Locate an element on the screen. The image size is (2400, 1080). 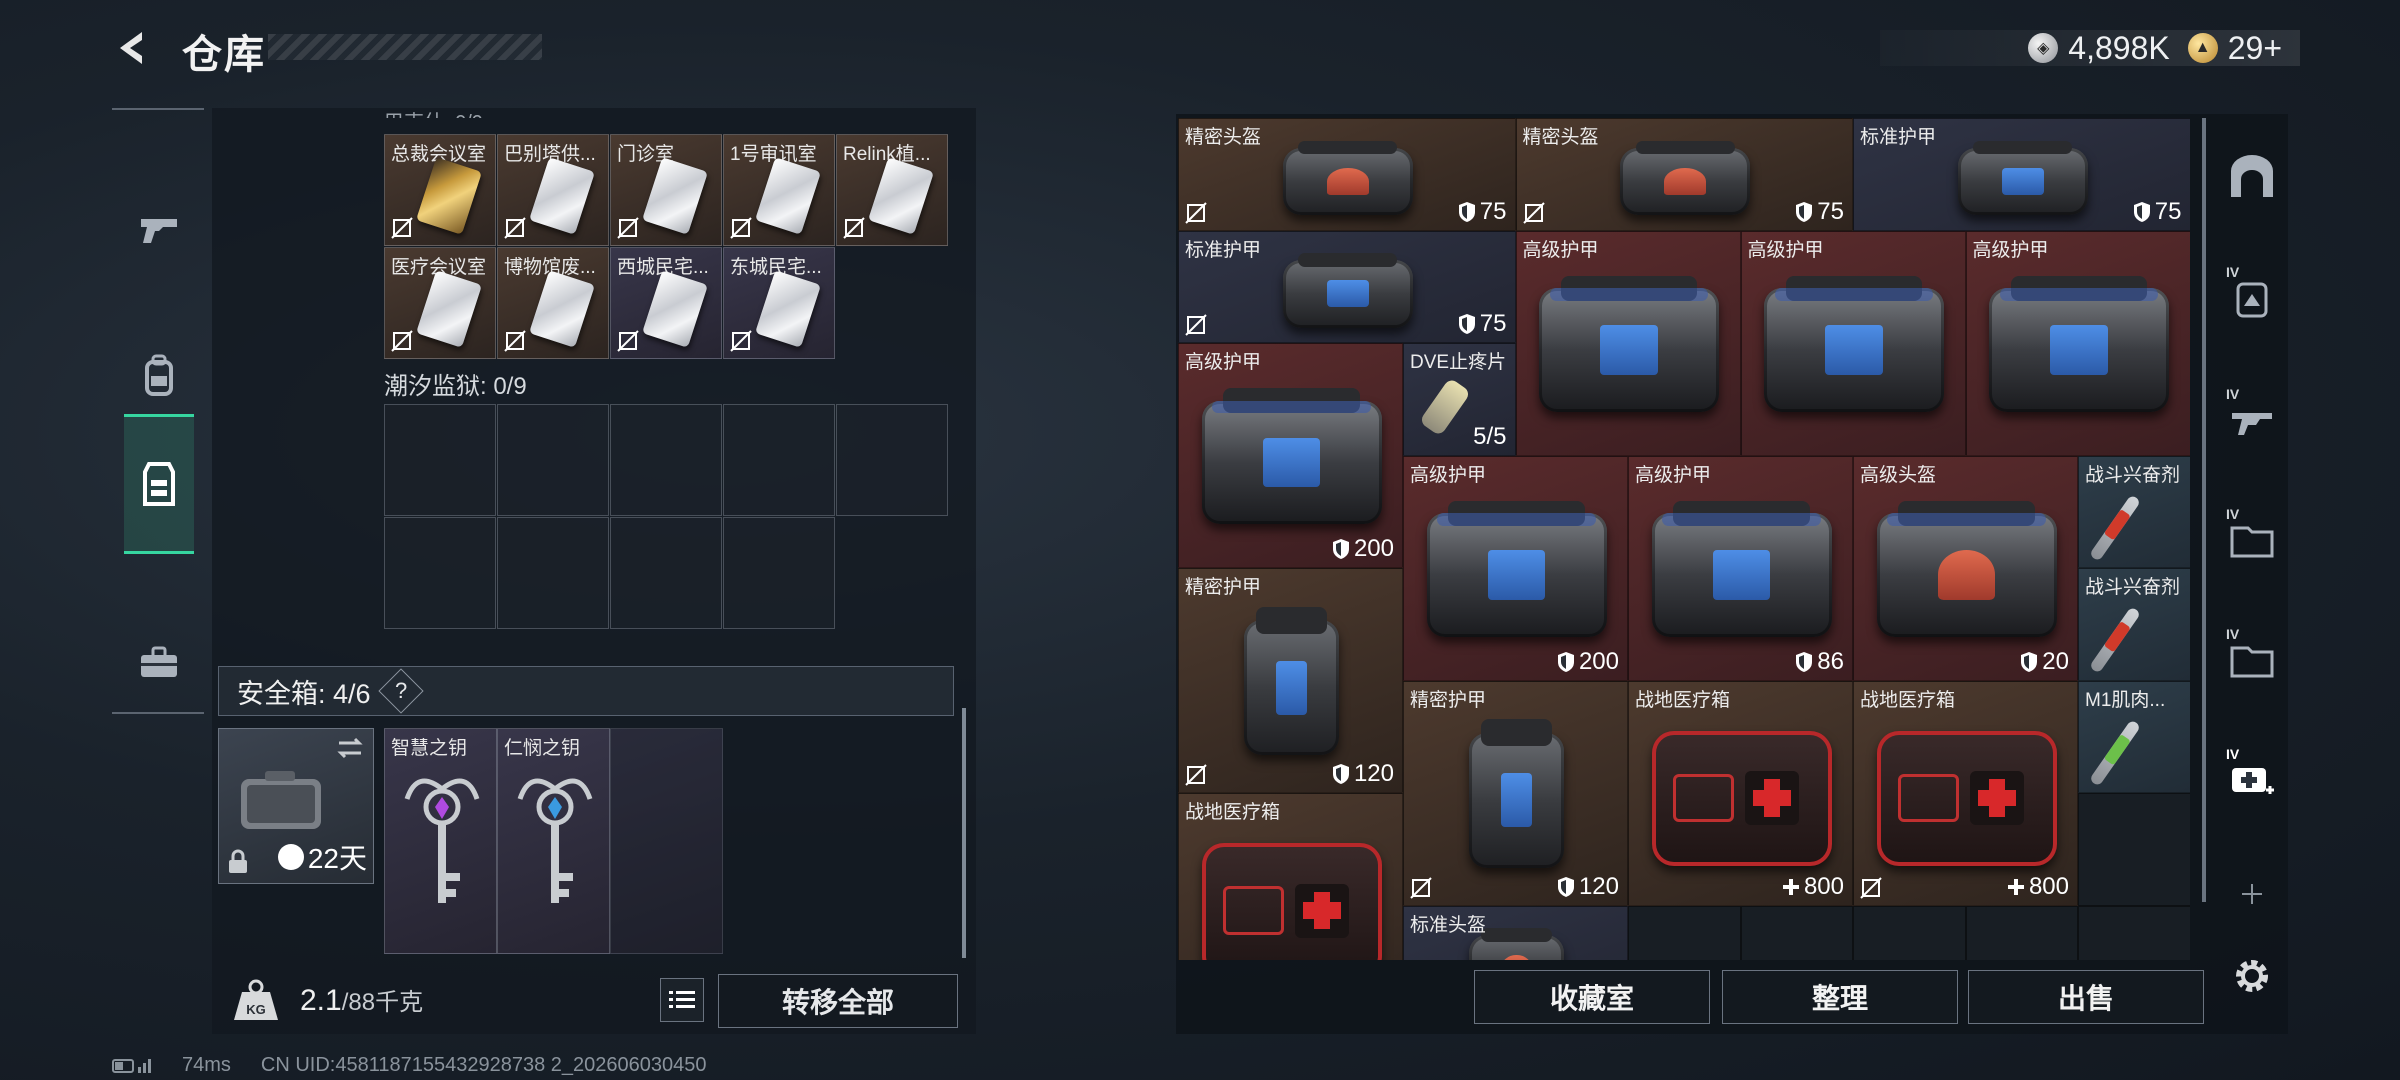
item-name: 标准护甲 is located at coordinates (1223, 250).